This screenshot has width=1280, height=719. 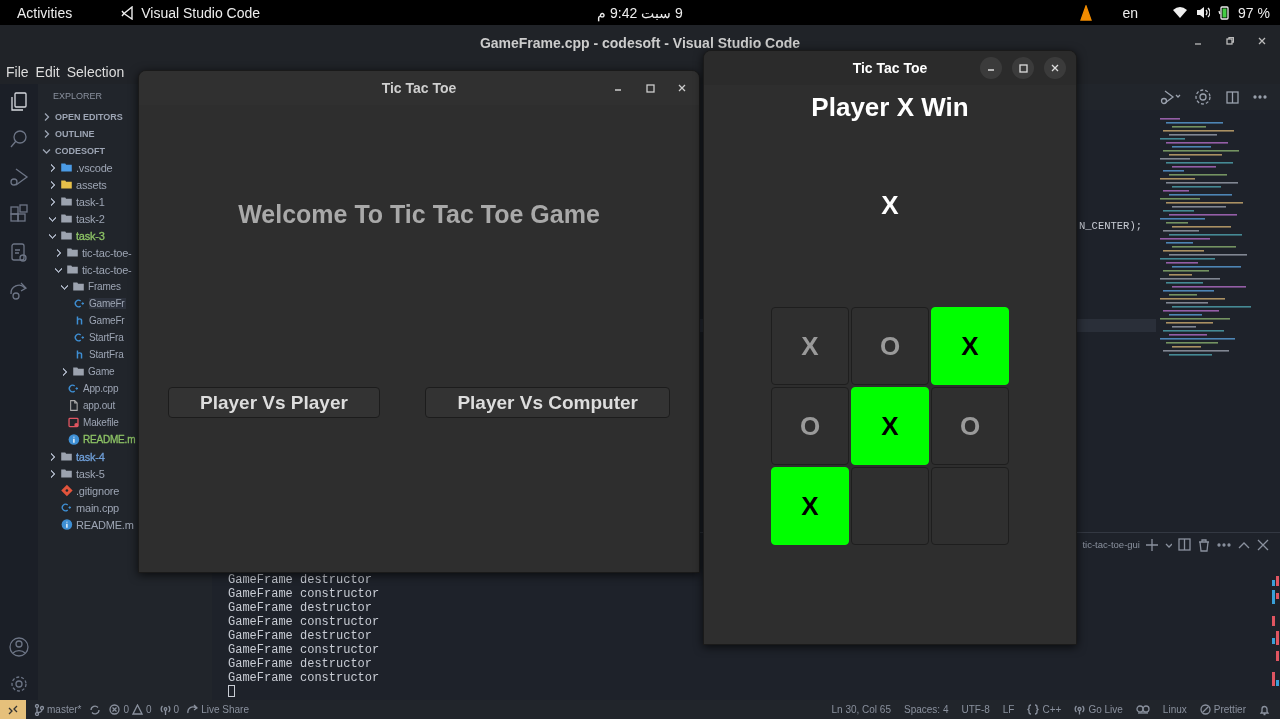 I want to click on live-share-button: Live Share, so click(x=218, y=709).